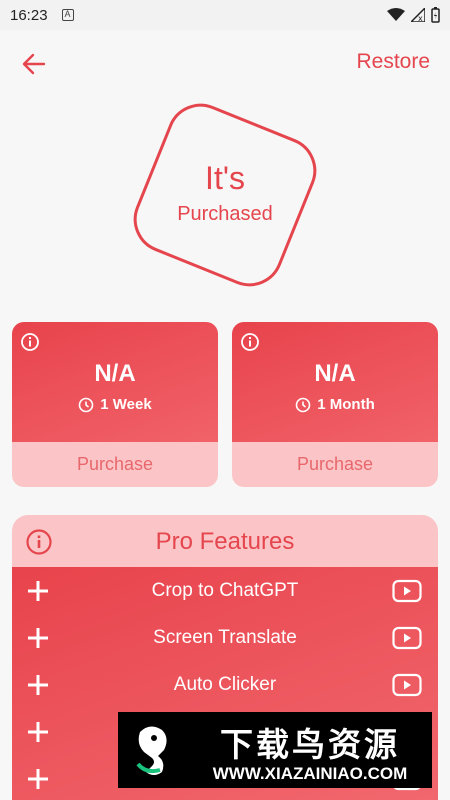 The height and width of the screenshot is (800, 450). Describe the element at coordinates (396, 14) in the screenshot. I see `wifi-icon` at that location.